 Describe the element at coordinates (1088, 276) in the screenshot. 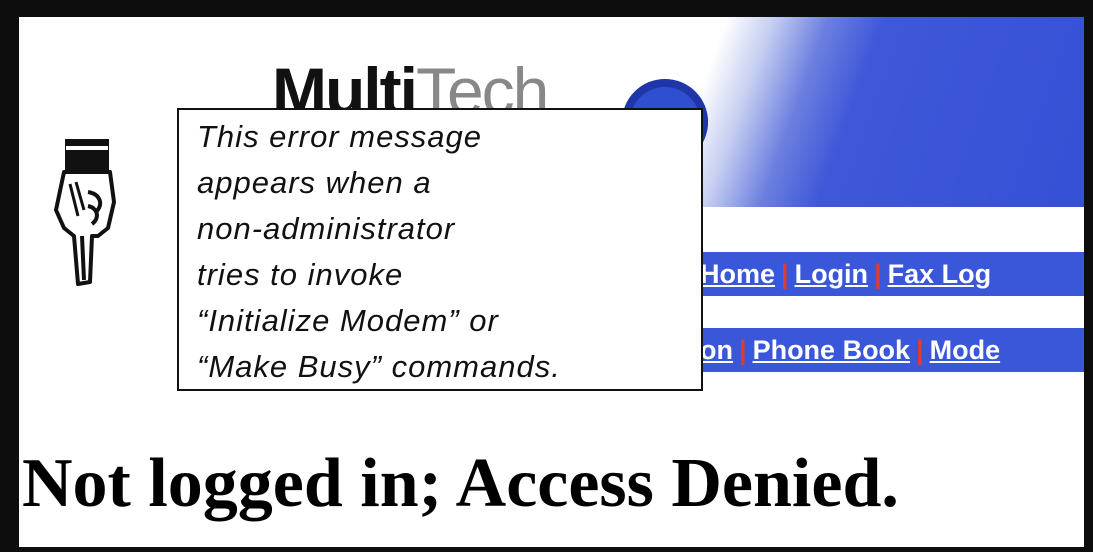

I see `window-frame-right` at that location.